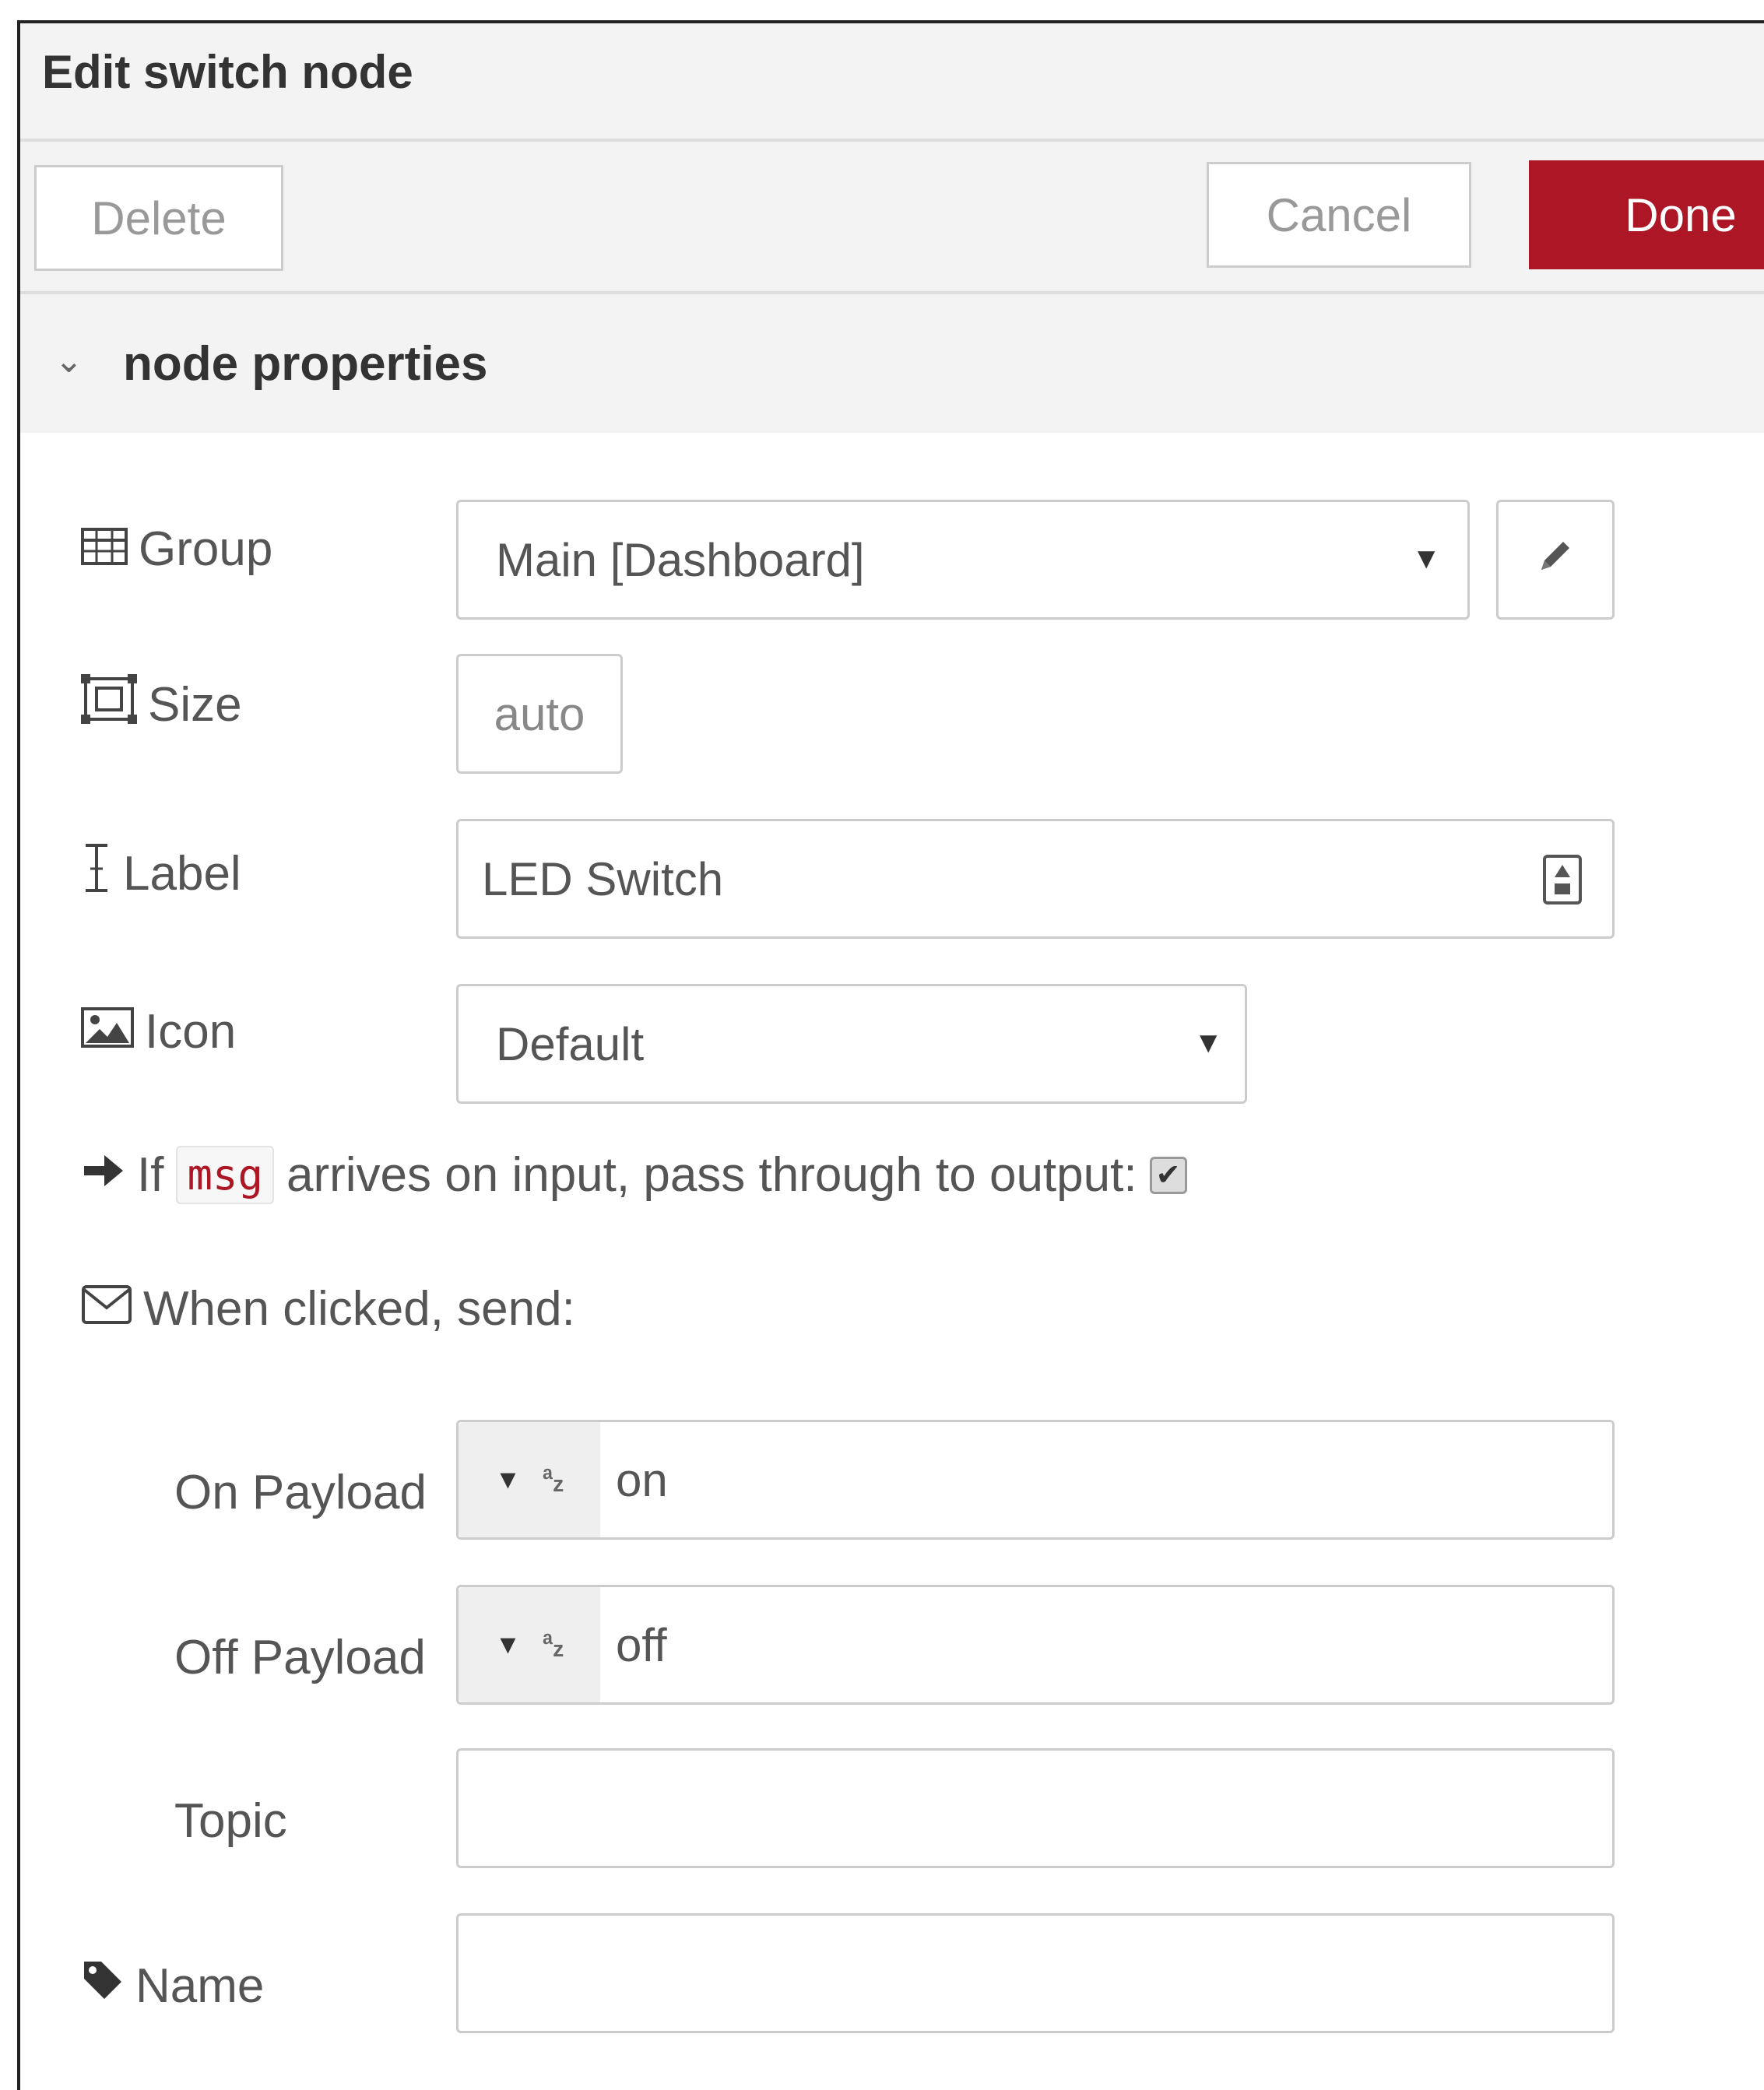 The height and width of the screenshot is (2090, 1764). Describe the element at coordinates (1035, 879) in the screenshot. I see `label-input: LED Switch` at that location.